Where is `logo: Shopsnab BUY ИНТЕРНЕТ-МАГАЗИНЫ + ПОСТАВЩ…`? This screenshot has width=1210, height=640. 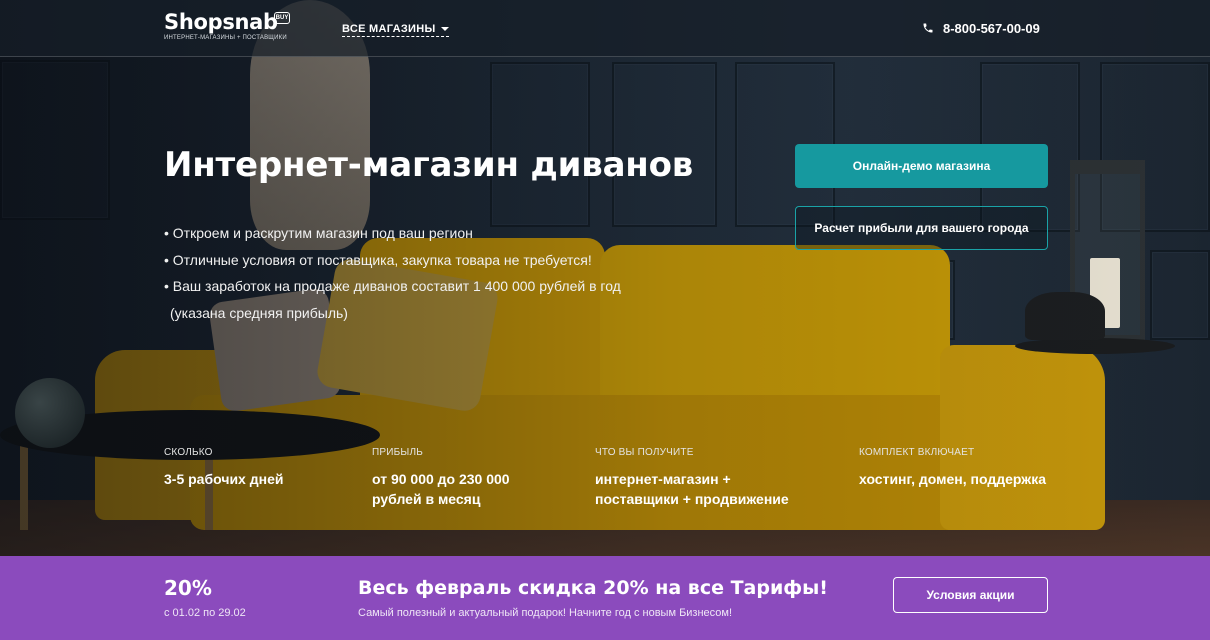
logo: Shopsnab BUY ИНТЕРНЕТ-МАГАЗИНЫ + ПОСТАВЩ… is located at coordinates (227, 25).